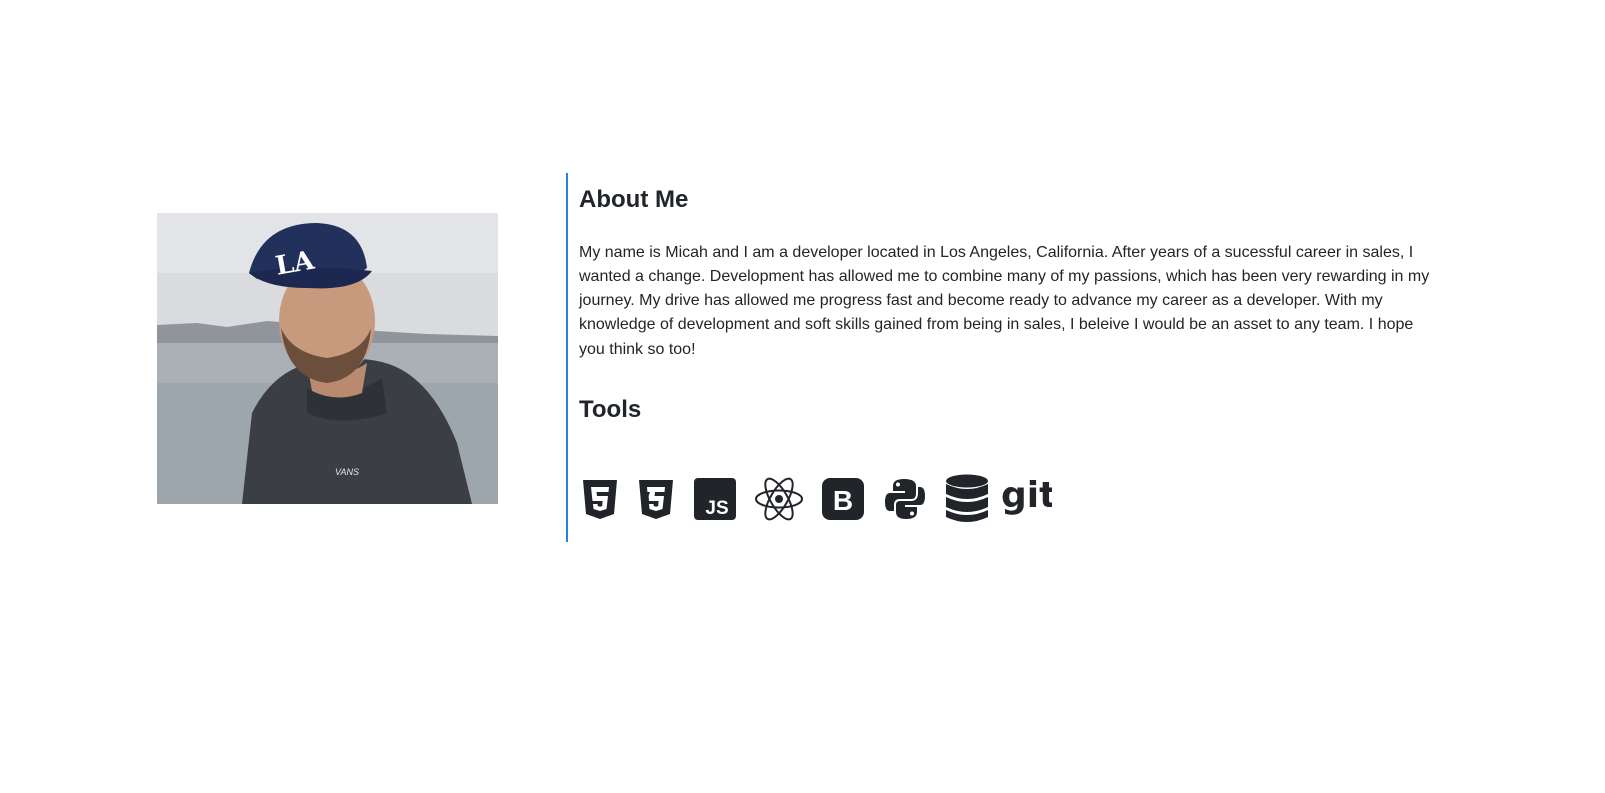  Describe the element at coordinates (610, 409) in the screenshot. I see `tools-title: Tools` at that location.